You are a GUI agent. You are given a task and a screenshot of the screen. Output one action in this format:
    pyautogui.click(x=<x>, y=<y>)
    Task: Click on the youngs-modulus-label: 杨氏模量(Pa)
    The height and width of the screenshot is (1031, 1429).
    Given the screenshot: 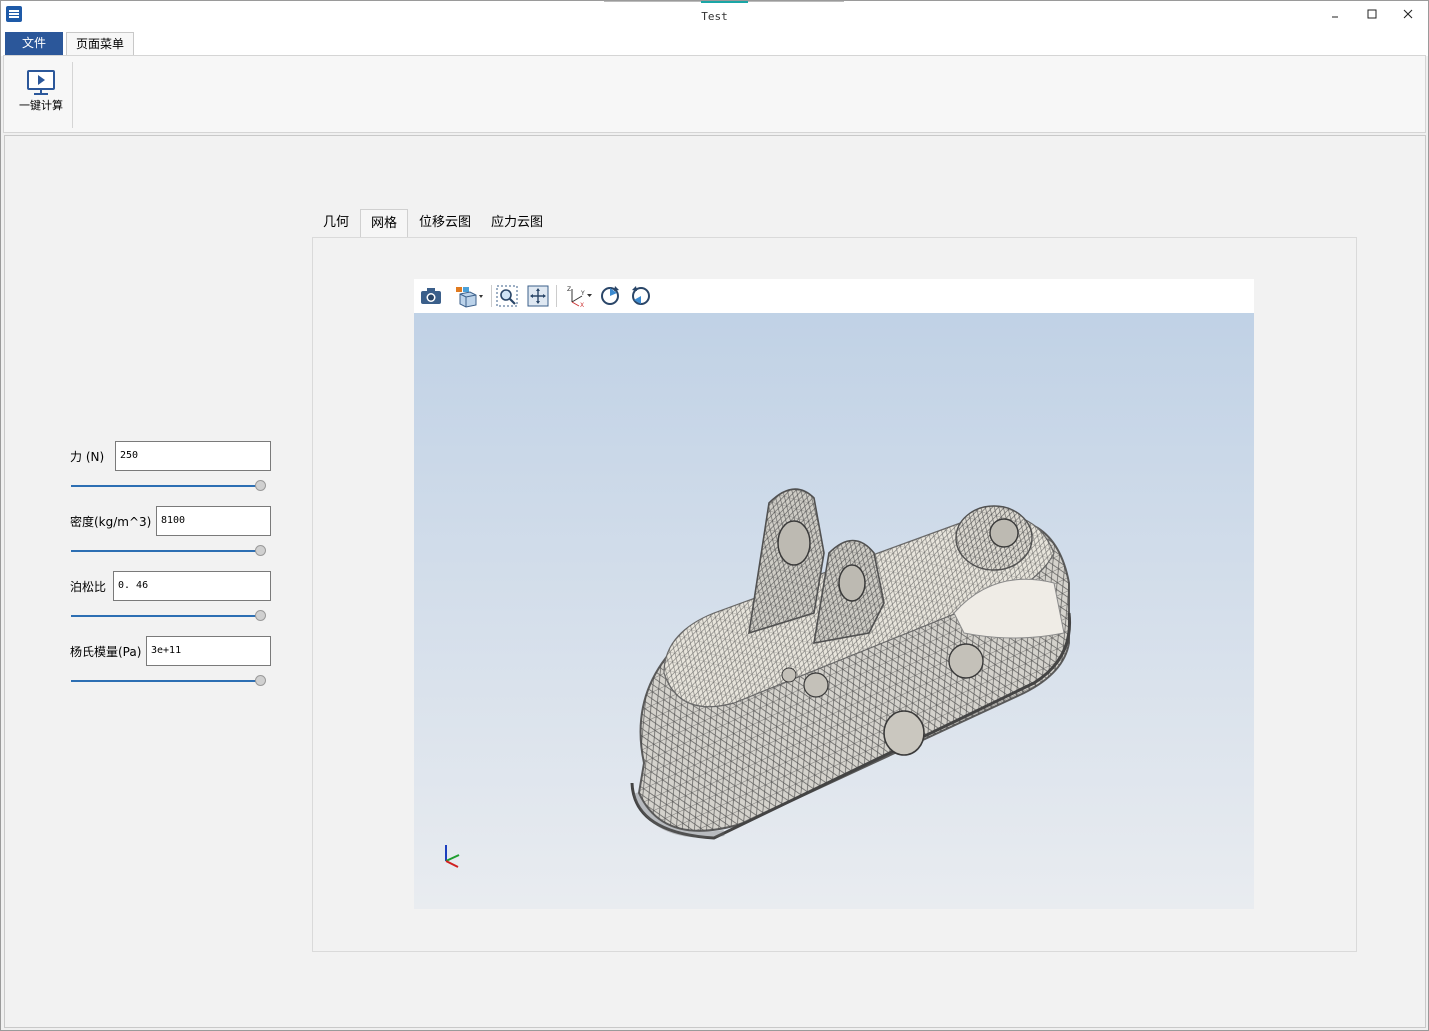 What is the action you would take?
    pyautogui.click(x=106, y=652)
    